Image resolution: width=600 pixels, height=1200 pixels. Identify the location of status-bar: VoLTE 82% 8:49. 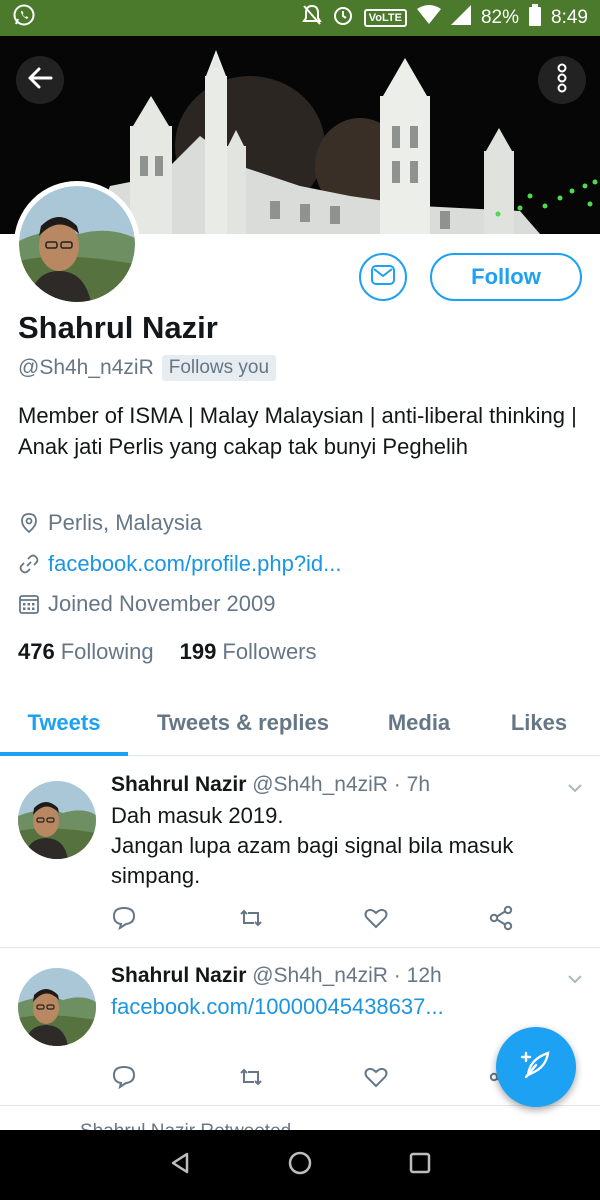
(300, 18).